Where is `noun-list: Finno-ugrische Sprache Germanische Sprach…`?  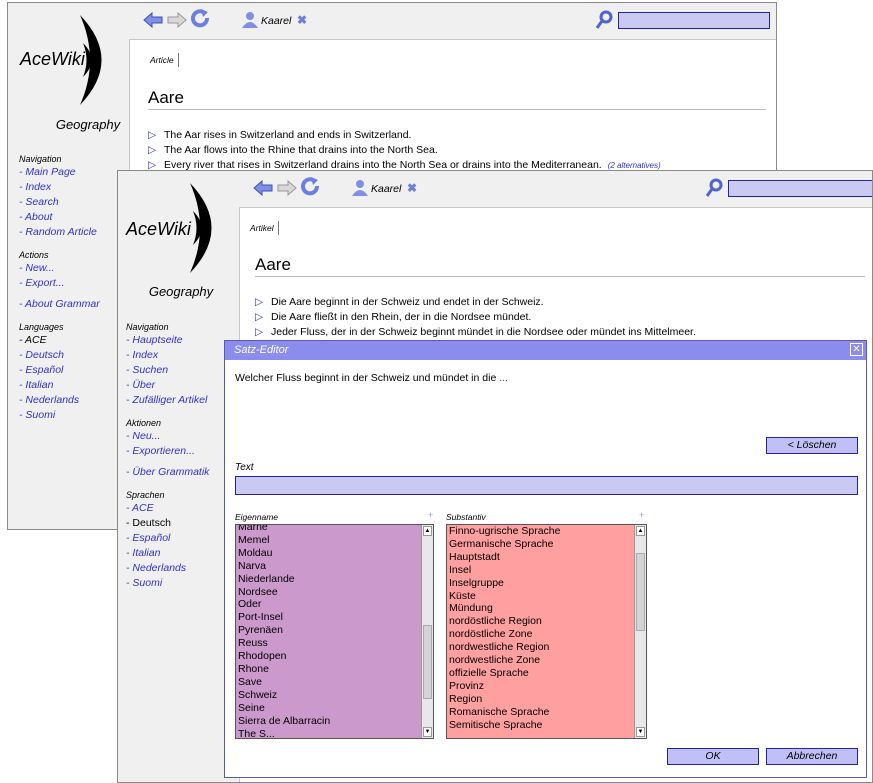 noun-list: Finno-ugrische Sprache Germanische Sprach… is located at coordinates (546, 631).